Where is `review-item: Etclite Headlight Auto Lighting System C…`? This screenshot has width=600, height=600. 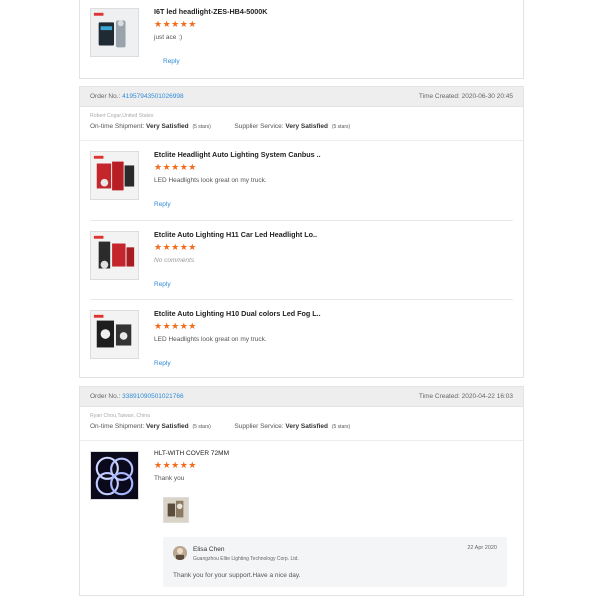 review-item: Etclite Headlight Auto Lighting System C… is located at coordinates (301, 181).